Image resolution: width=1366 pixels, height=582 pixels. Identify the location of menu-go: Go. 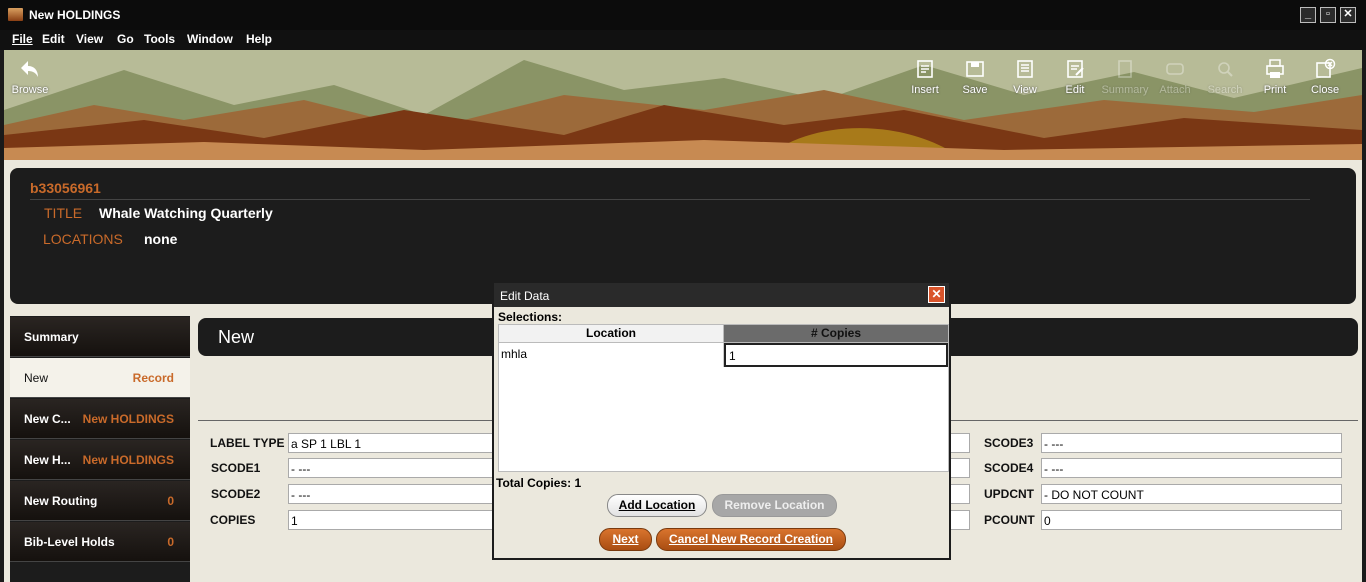
(125, 39).